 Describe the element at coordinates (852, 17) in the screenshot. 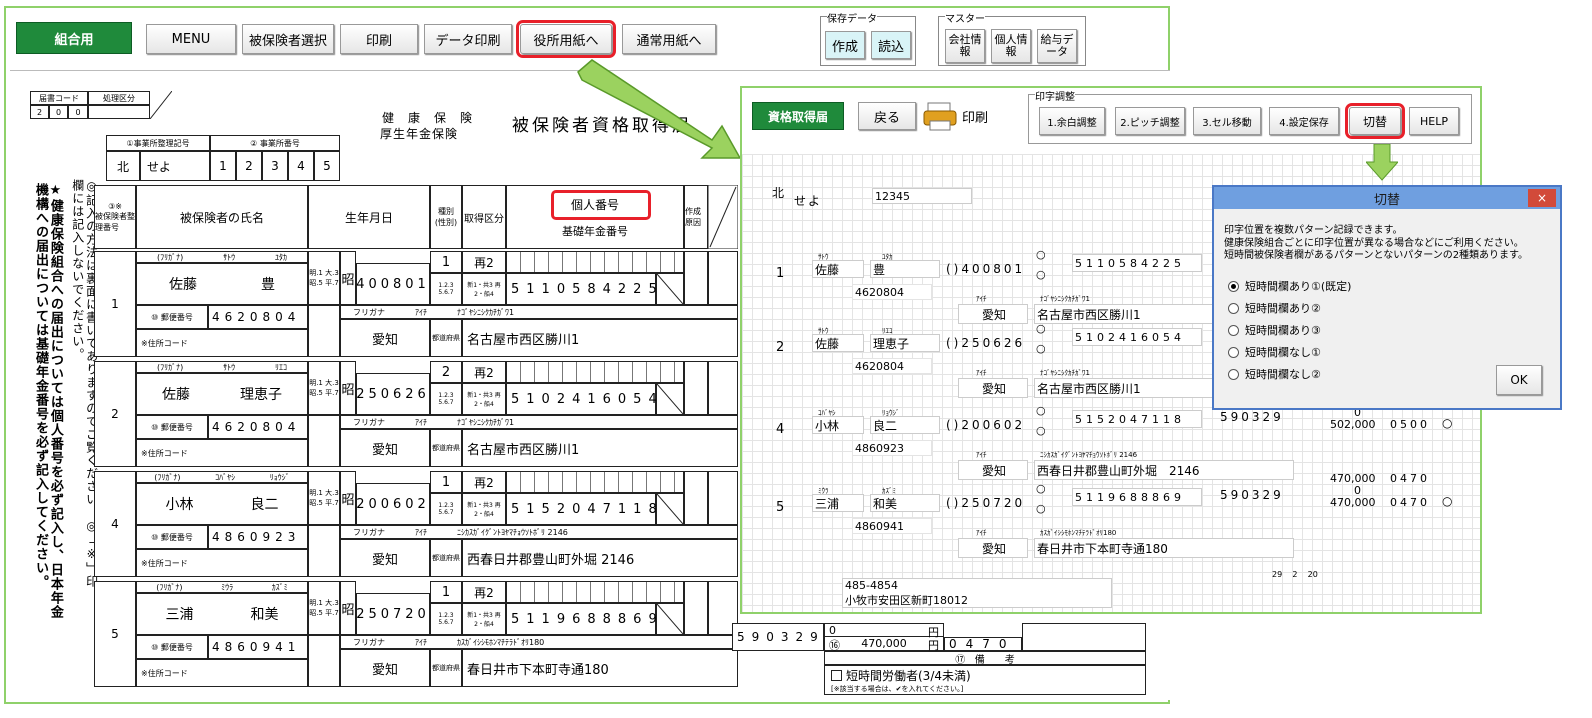

I see `save-data-label: 保存データ` at that location.